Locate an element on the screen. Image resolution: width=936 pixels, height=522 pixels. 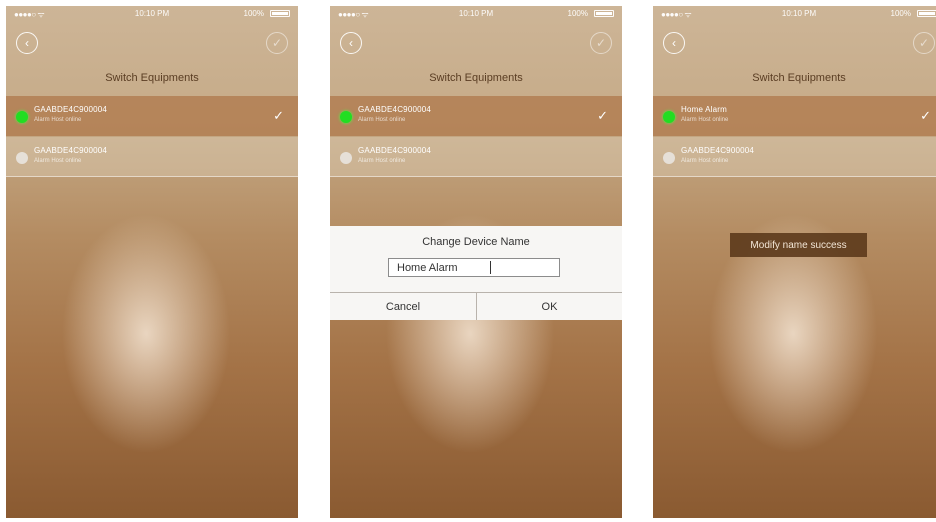
success-toast: Modify name success is located at coordinates (798, 245).